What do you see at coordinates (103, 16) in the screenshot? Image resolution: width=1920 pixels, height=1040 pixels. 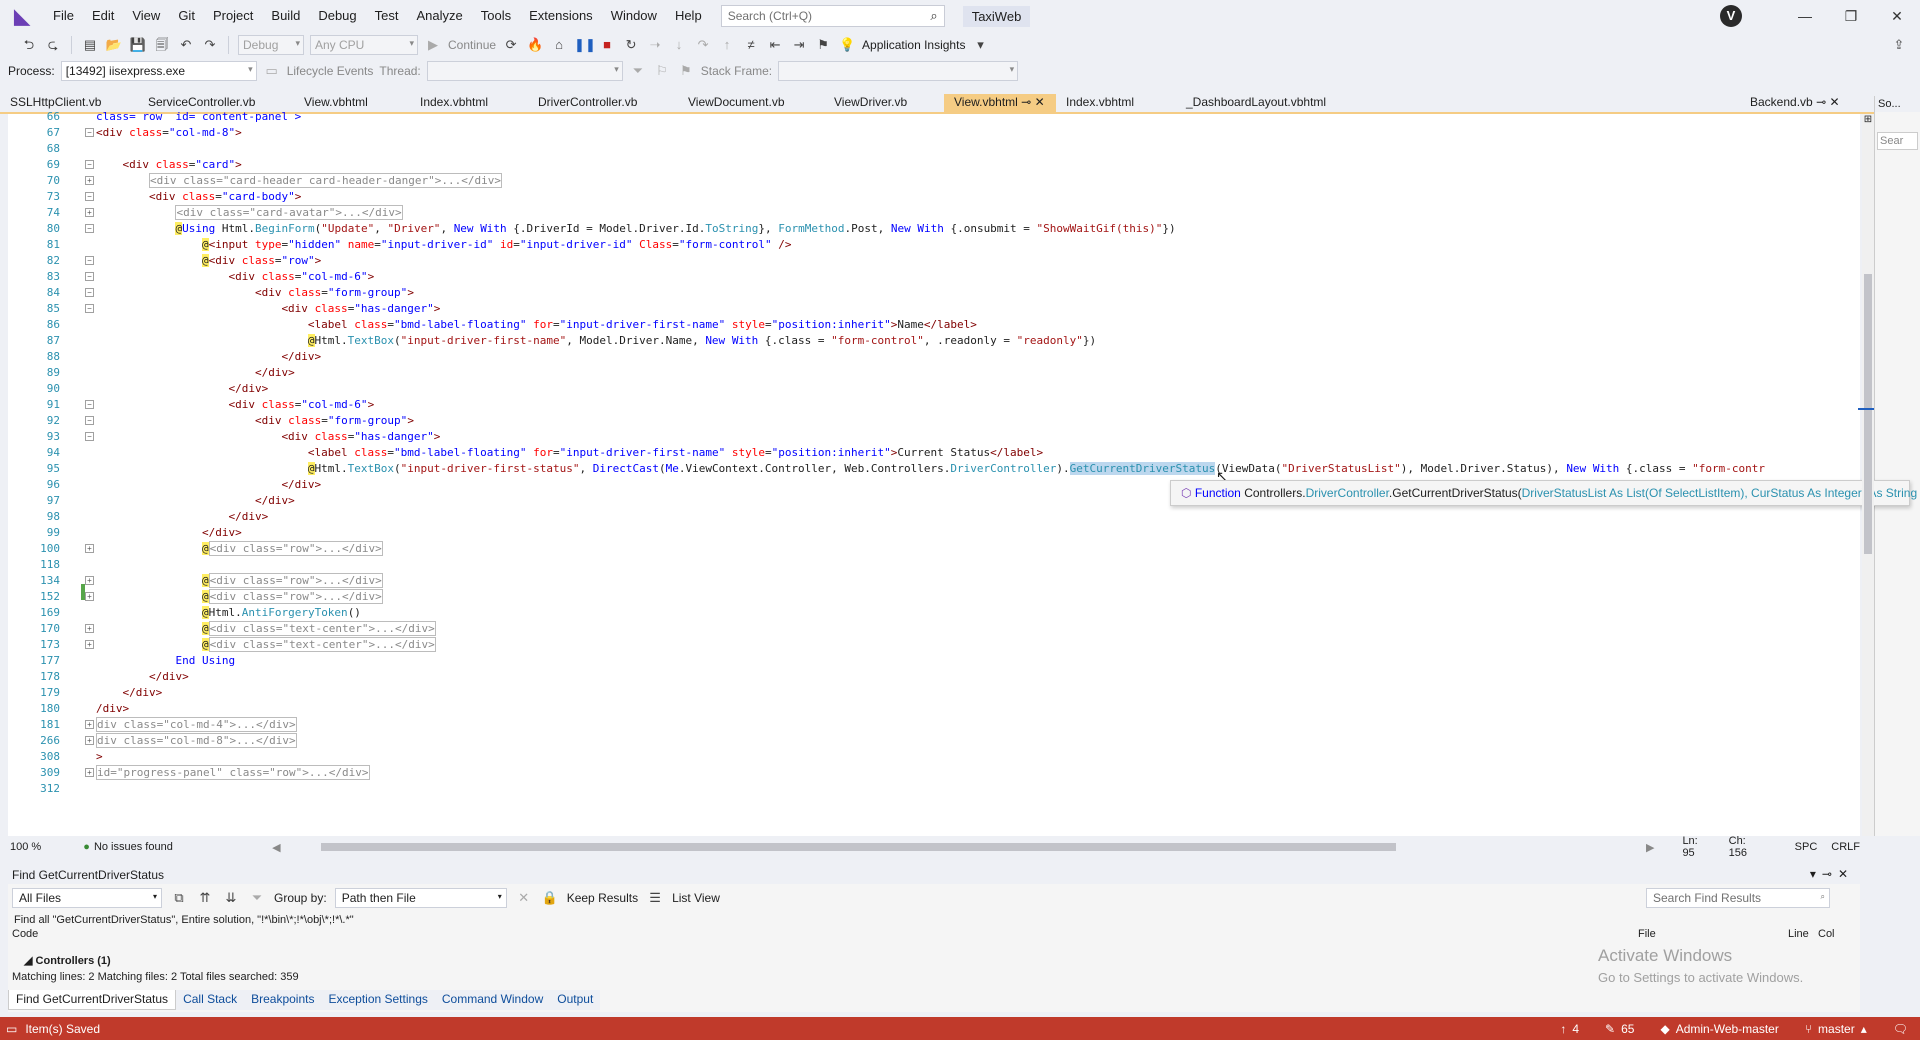 I see `menu-edit: Edit` at bounding box center [103, 16].